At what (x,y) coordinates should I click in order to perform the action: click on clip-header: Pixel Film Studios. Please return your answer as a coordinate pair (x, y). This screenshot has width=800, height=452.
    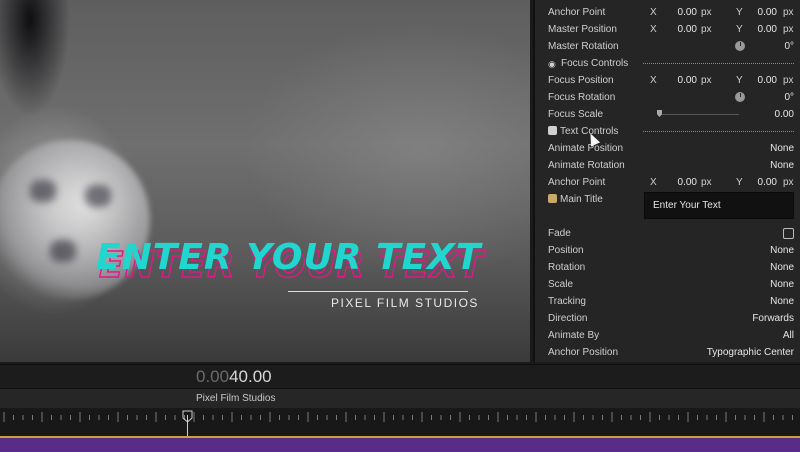
    Looking at the image, I should click on (400, 398).